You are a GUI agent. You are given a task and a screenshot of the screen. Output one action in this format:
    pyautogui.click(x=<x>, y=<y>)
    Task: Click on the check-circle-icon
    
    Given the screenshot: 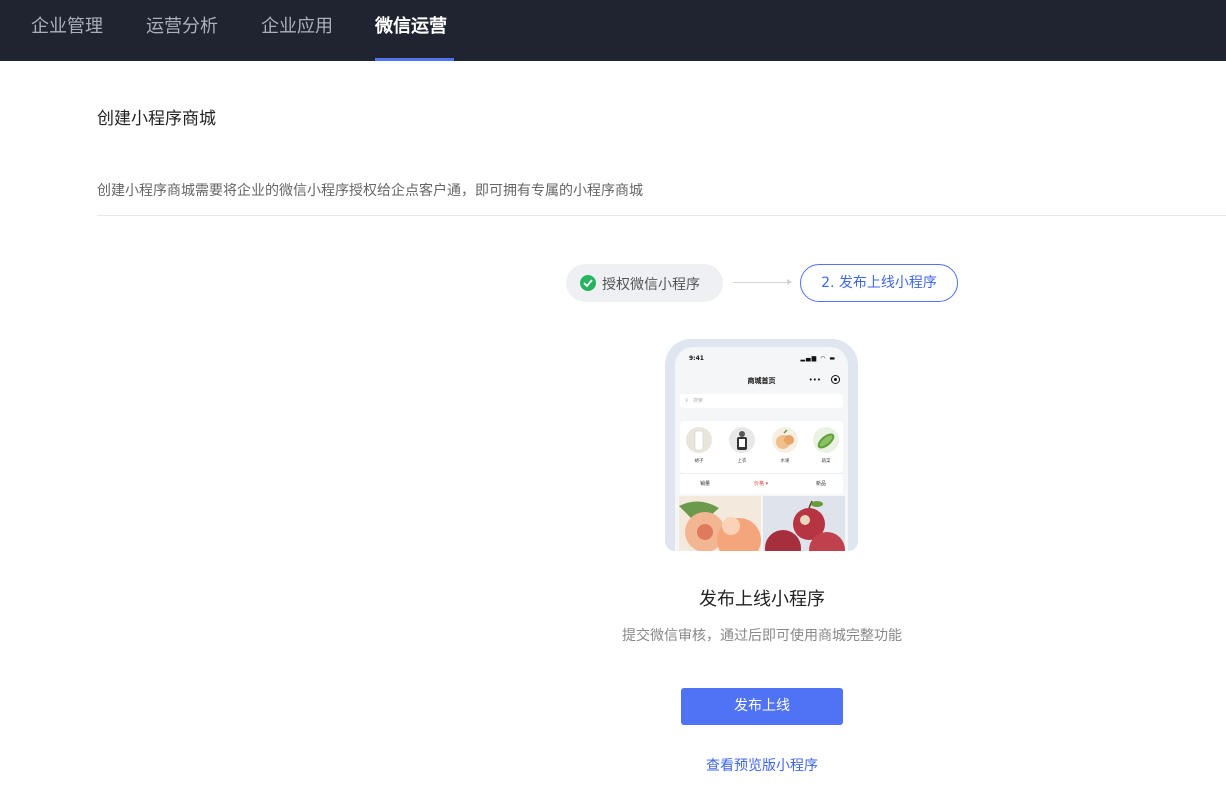 What is the action you would take?
    pyautogui.click(x=588, y=283)
    